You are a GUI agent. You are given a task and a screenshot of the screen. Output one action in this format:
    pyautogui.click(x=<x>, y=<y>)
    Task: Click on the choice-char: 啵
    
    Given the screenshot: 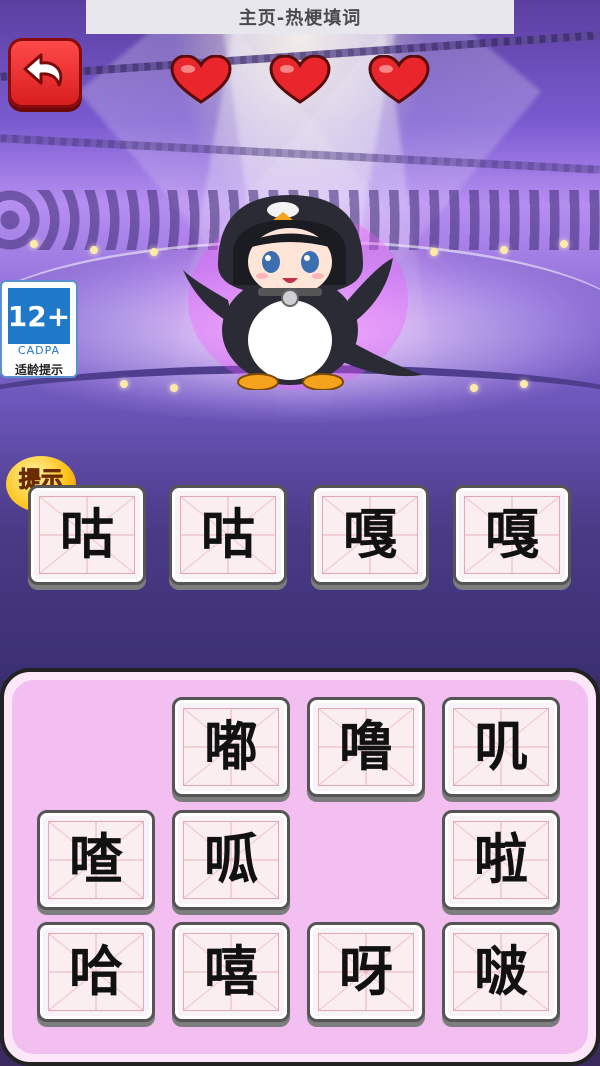 What is the action you would take?
    pyautogui.click(x=501, y=971)
    